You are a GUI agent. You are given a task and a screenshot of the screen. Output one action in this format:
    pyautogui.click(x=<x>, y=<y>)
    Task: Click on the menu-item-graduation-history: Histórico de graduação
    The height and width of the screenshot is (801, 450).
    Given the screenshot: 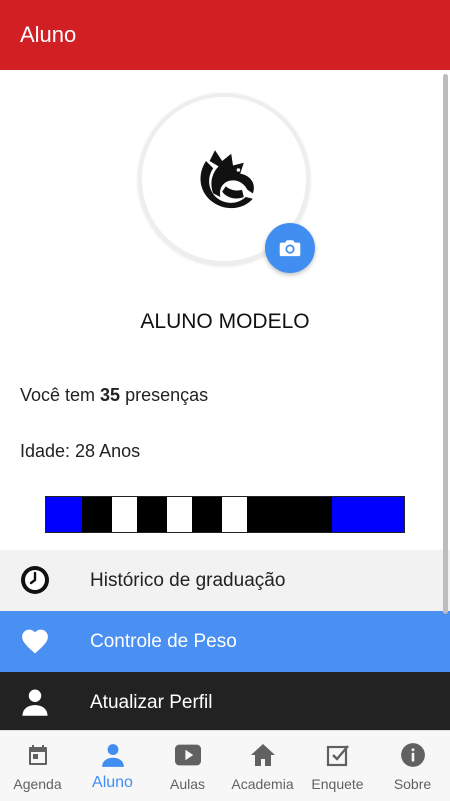 What is the action you would take?
    pyautogui.click(x=225, y=580)
    